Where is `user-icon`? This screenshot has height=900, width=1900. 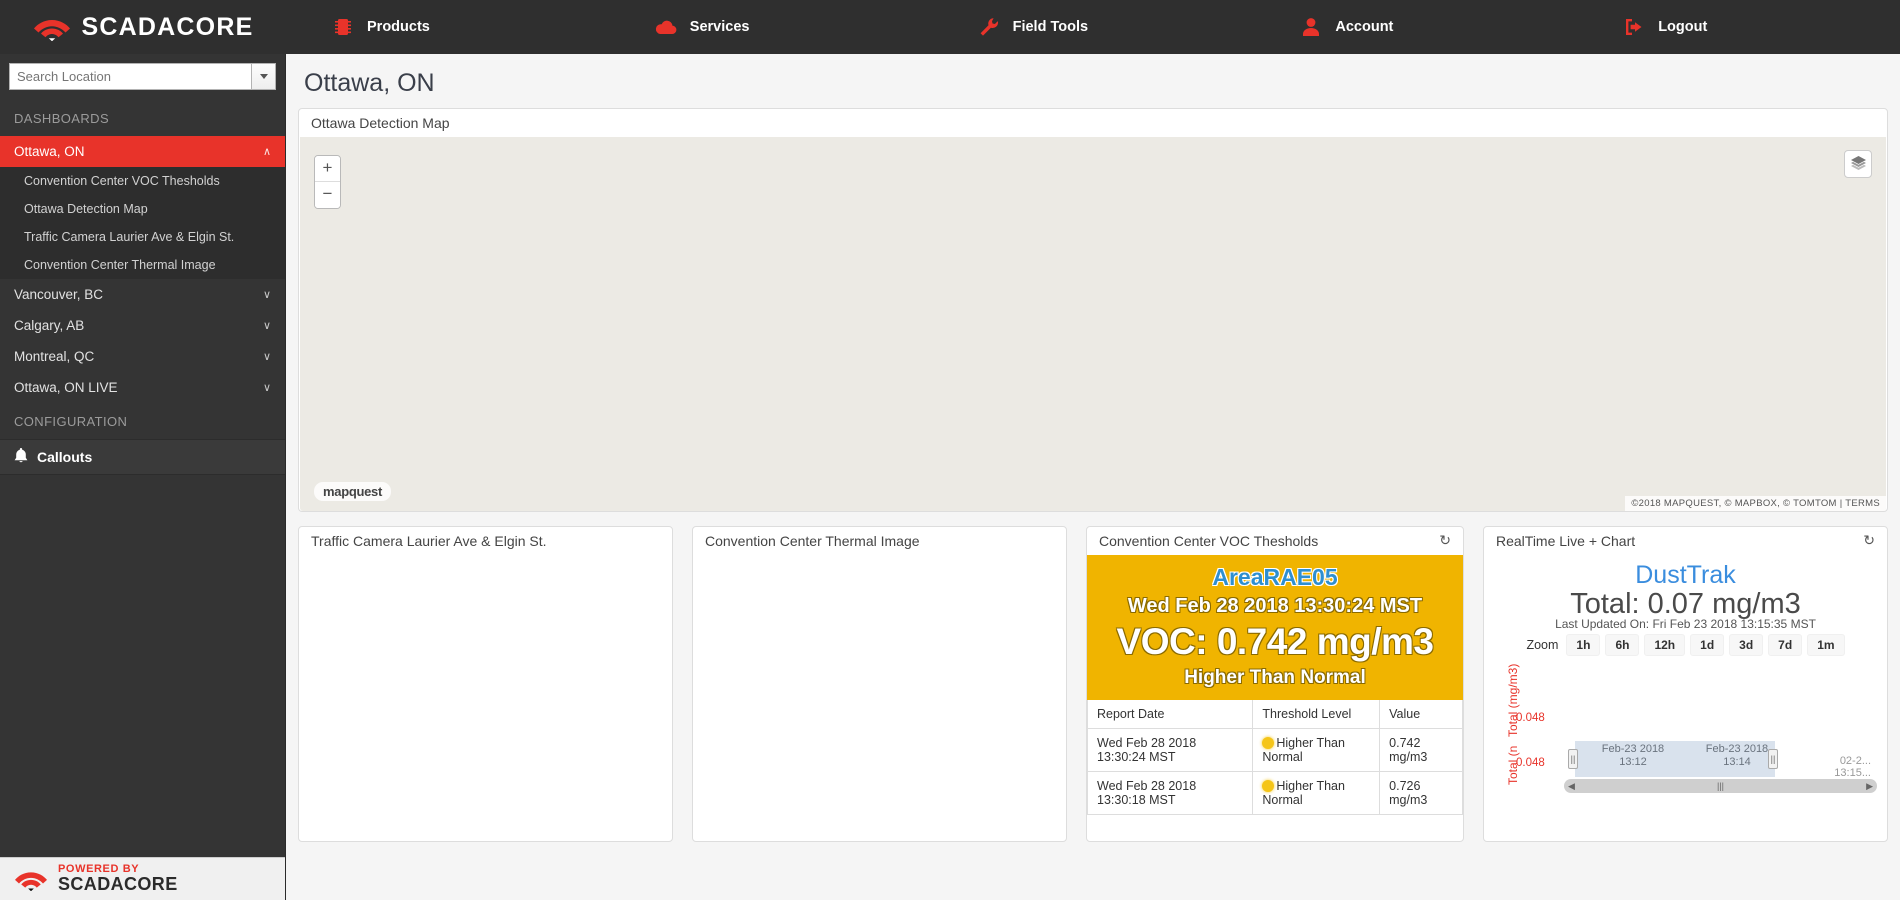 user-icon is located at coordinates (1311, 27).